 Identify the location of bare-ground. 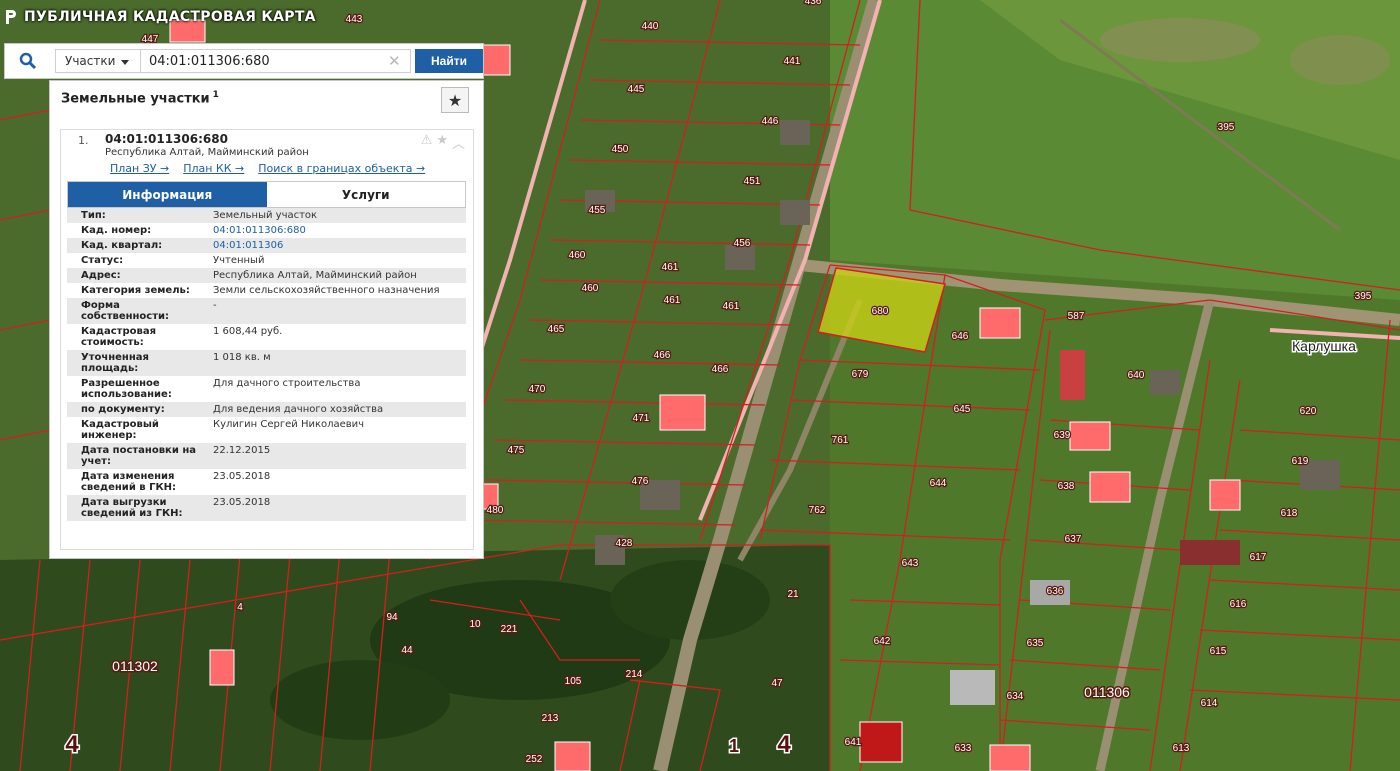
(1340, 60).